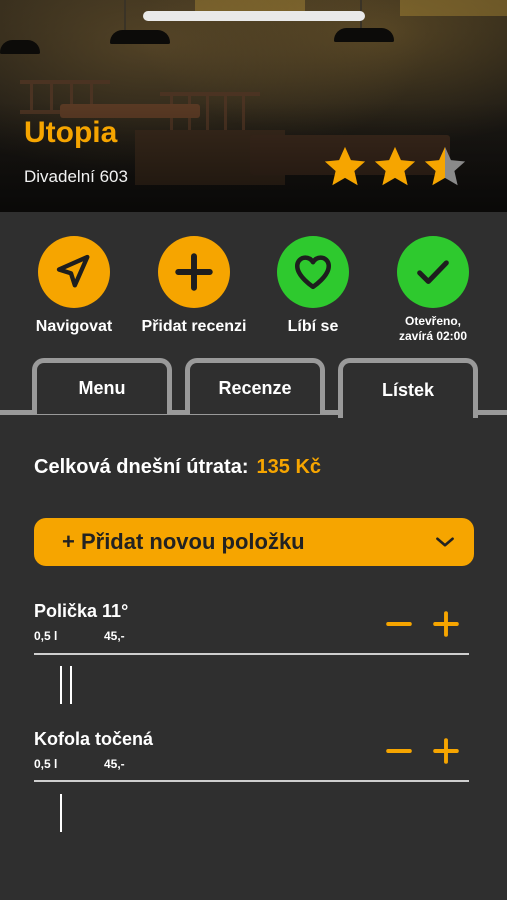  Describe the element at coordinates (76, 176) in the screenshot. I see `venue-address: Divadelní 603` at that location.